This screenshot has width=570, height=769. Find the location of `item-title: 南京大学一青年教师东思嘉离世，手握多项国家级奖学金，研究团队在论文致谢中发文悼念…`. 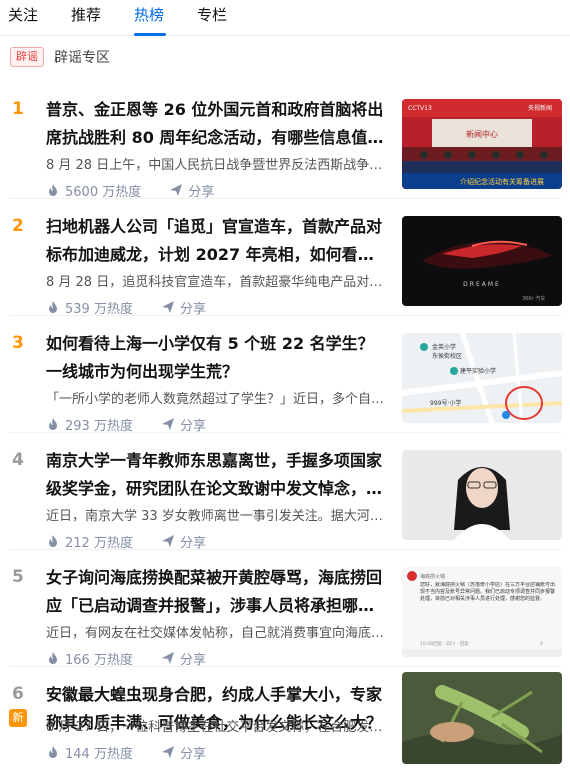

item-title: 南京大学一青年教师东思嘉离世，手握多项国家级奖学金，研究团队在论文致谢中发文悼念… is located at coordinates (216, 475).